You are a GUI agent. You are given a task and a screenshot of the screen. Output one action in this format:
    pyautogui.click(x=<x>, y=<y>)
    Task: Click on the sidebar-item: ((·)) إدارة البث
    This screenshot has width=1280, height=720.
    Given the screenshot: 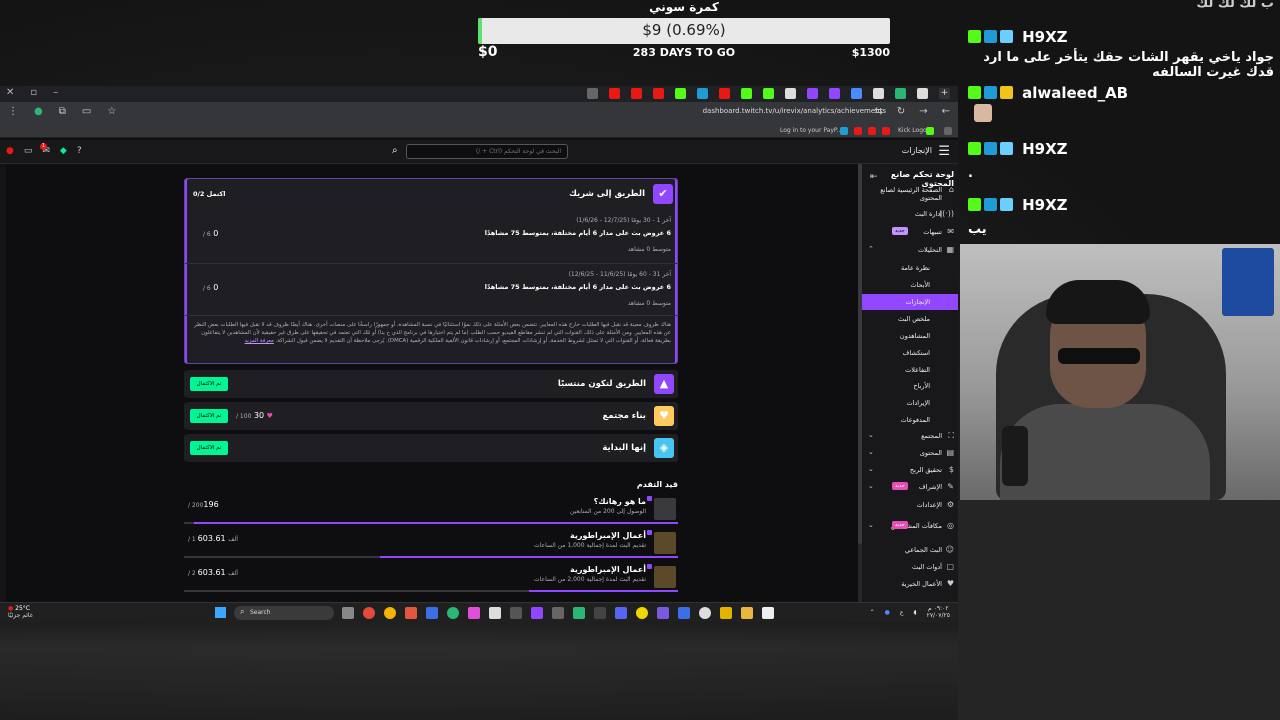 What is the action you would take?
    pyautogui.click(x=910, y=214)
    